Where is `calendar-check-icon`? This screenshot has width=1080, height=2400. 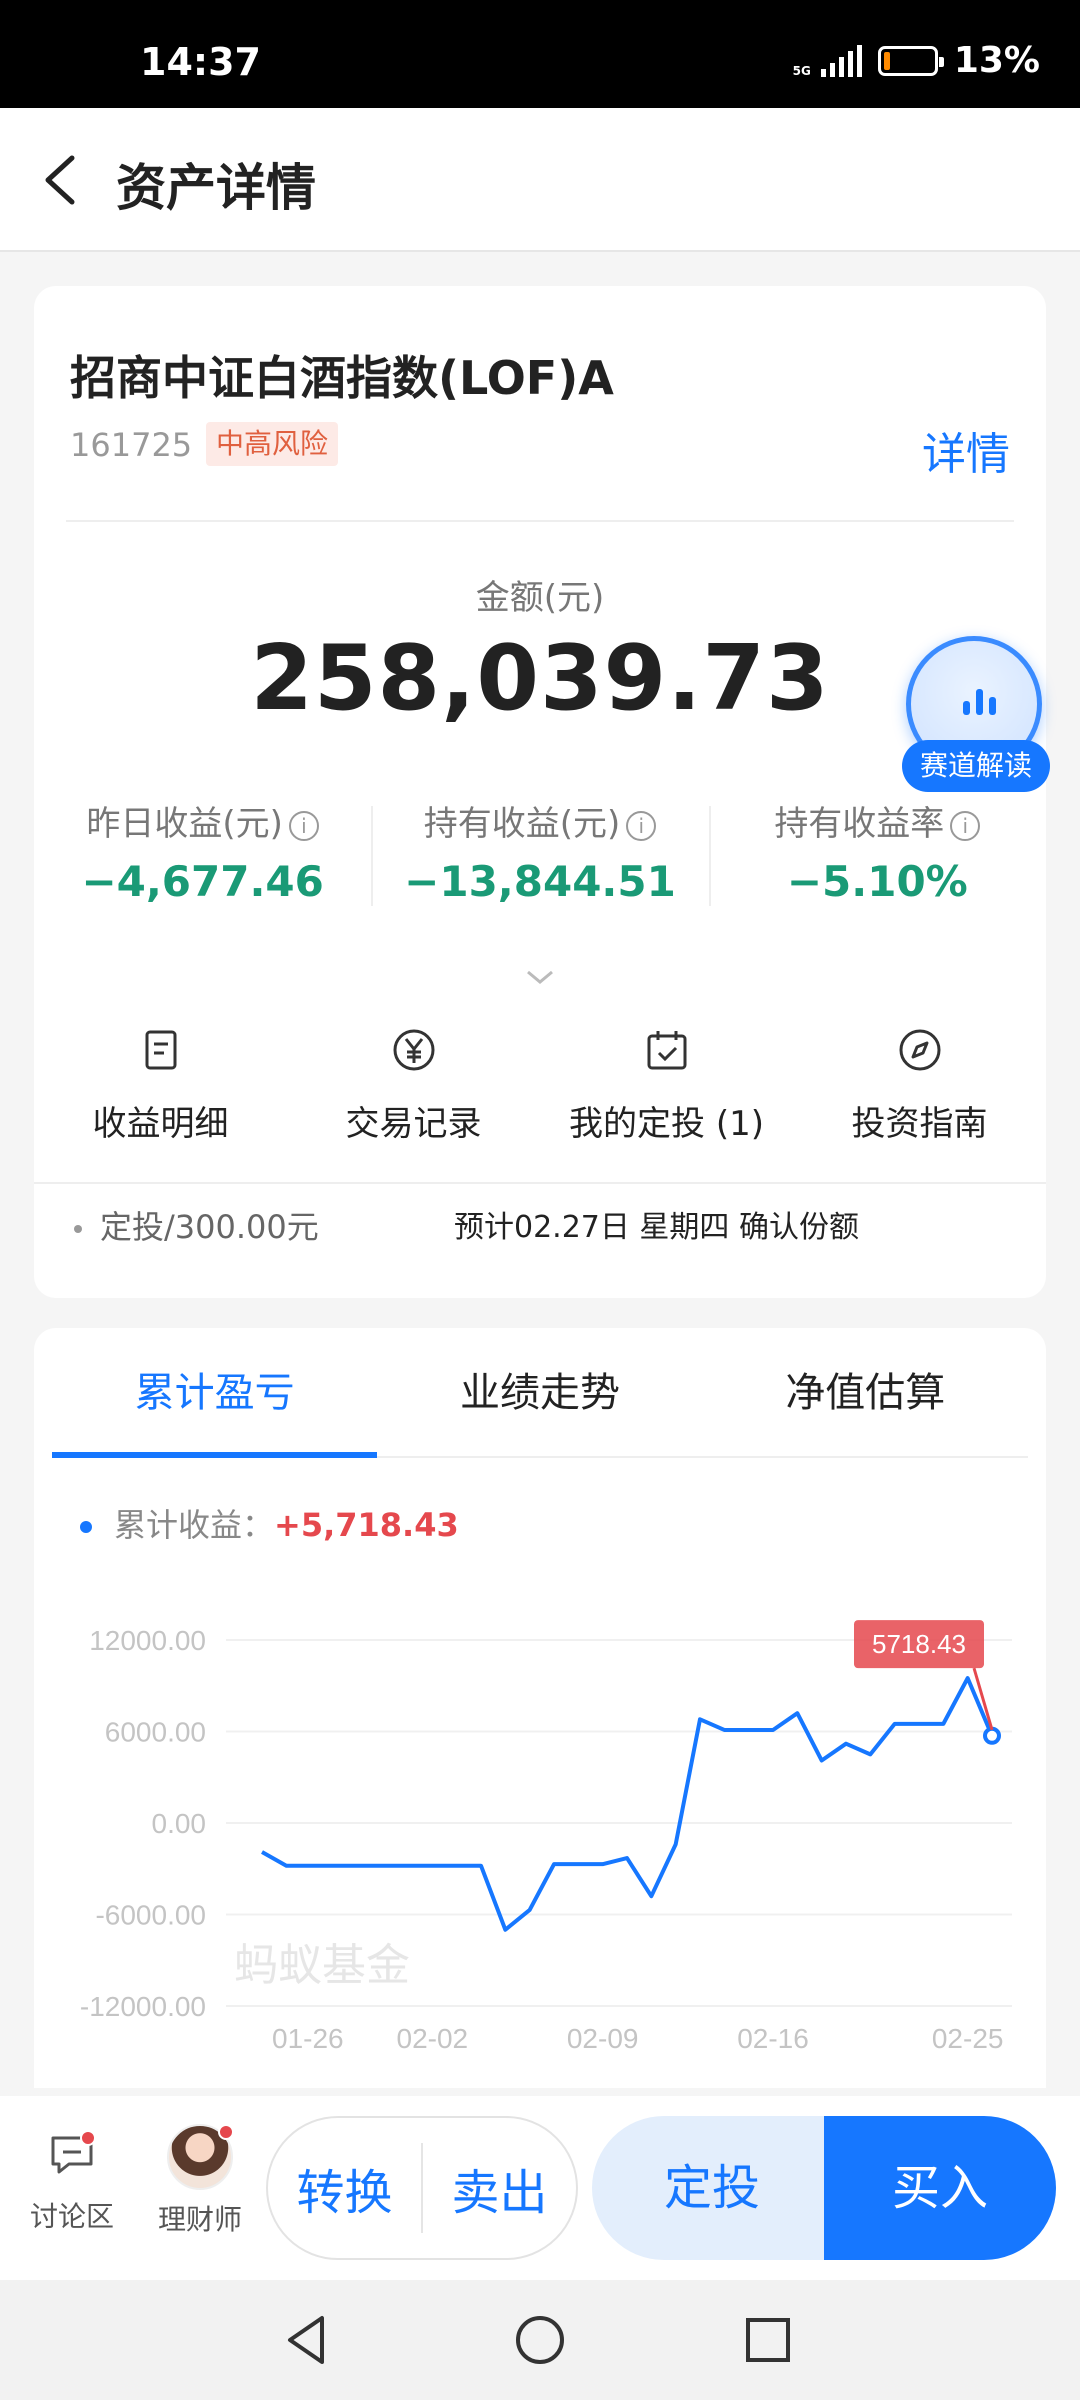 calendar-check-icon is located at coordinates (666, 1050).